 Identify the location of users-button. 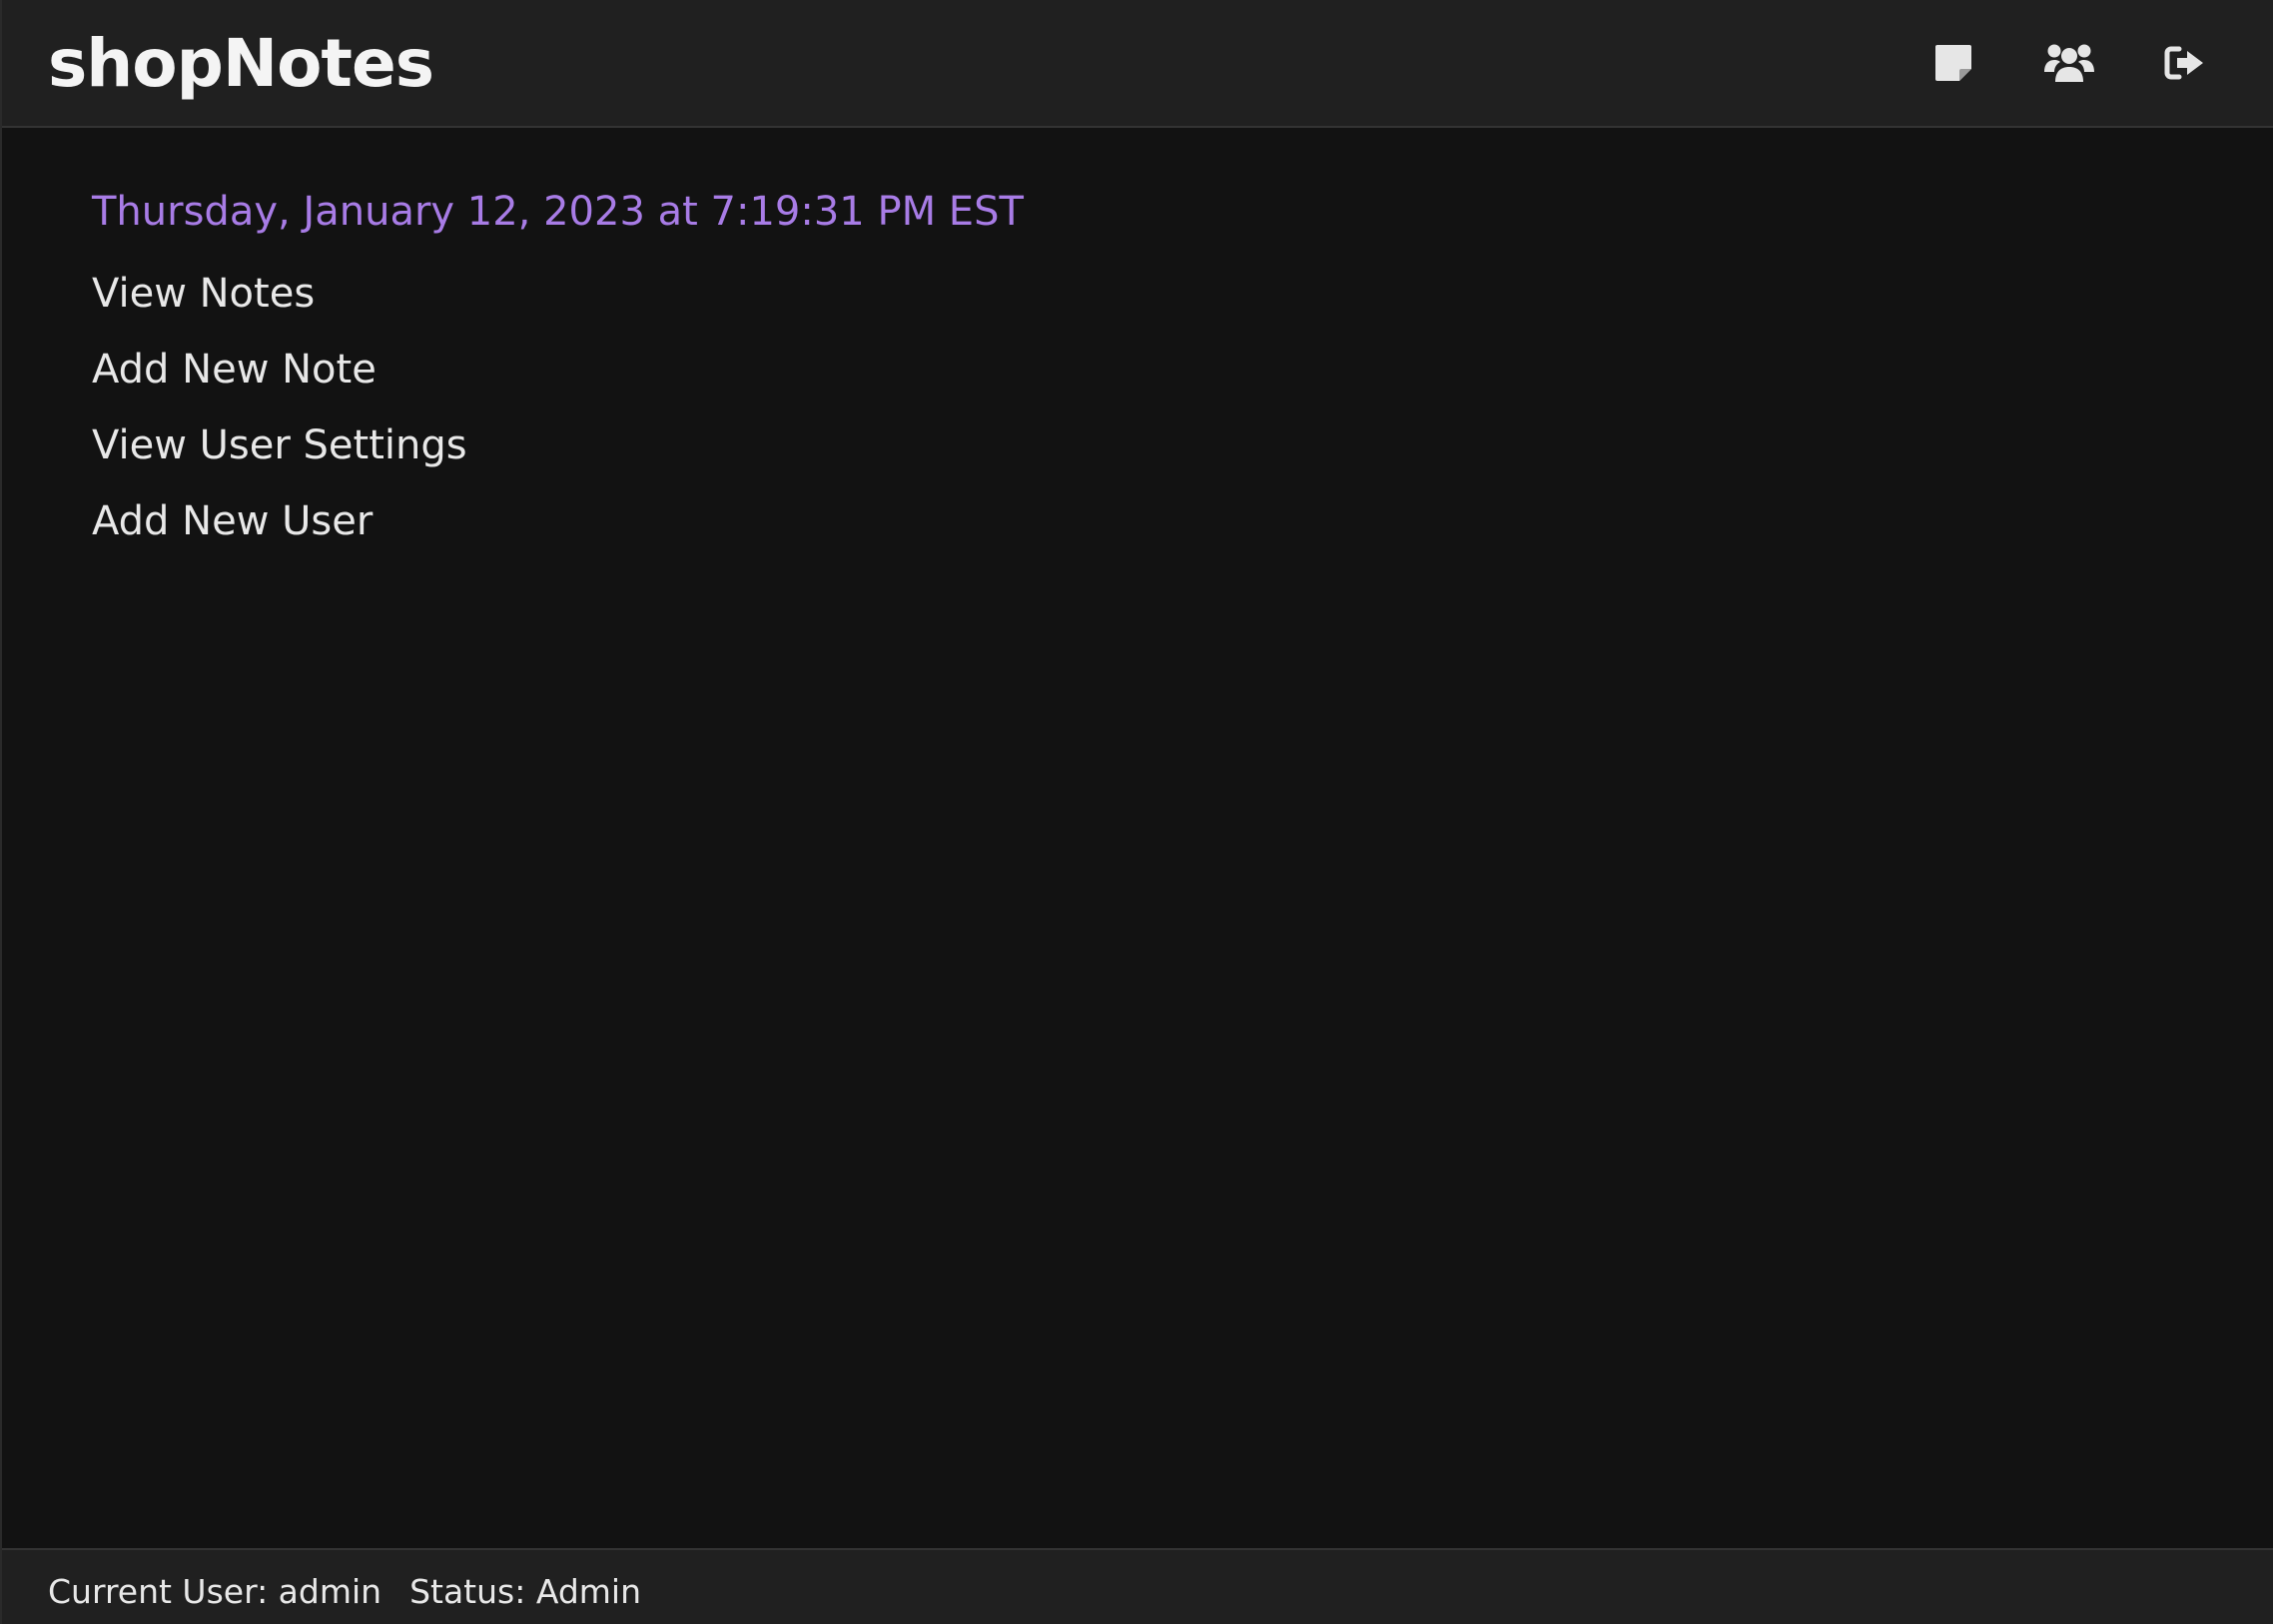
(2069, 63).